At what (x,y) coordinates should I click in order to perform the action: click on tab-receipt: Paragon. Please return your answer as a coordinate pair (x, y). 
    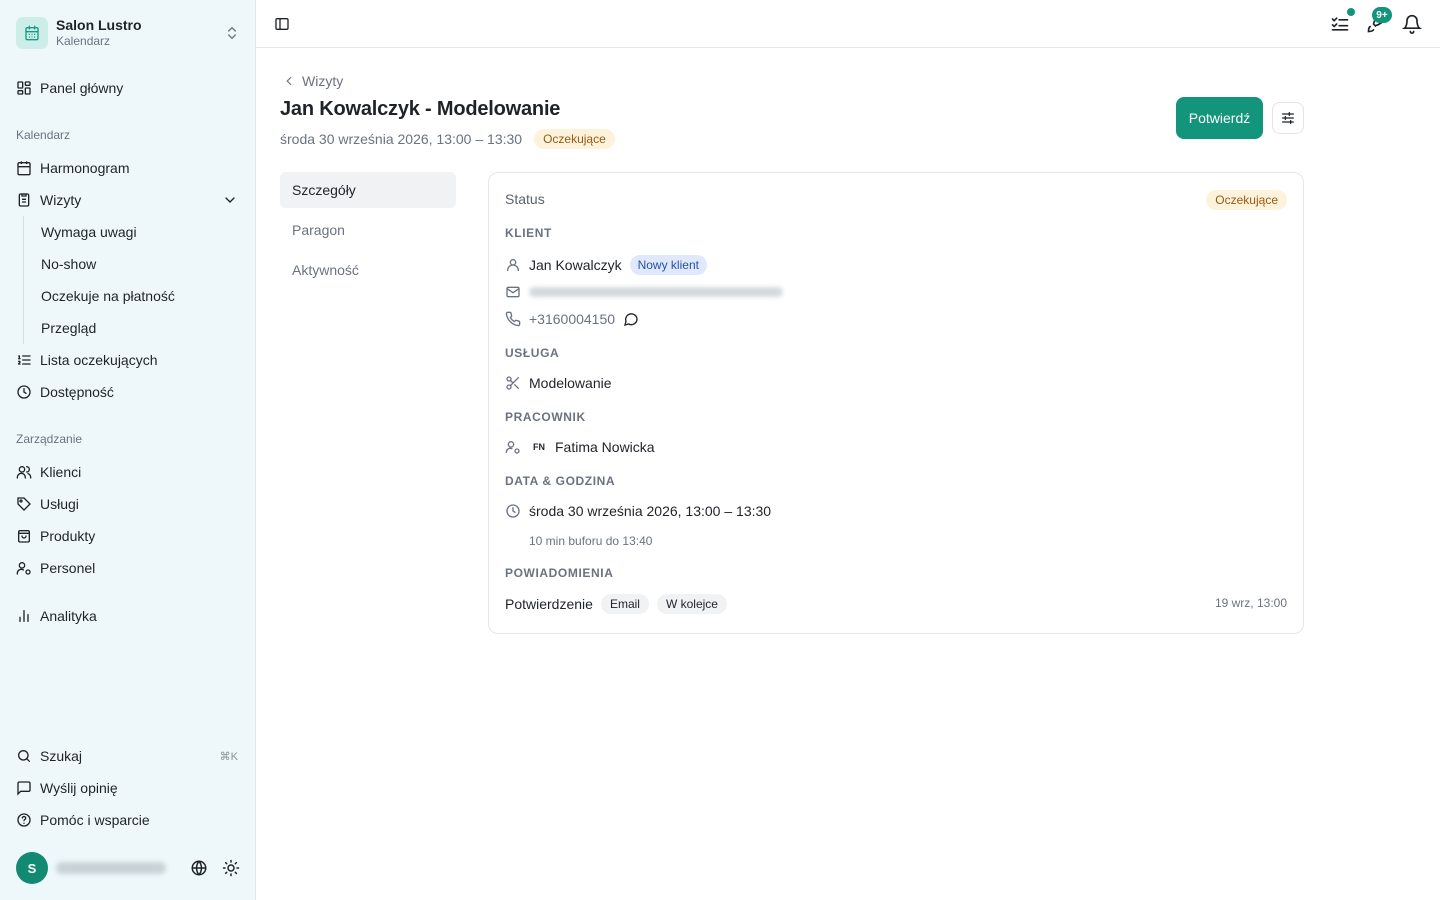
    Looking at the image, I should click on (368, 230).